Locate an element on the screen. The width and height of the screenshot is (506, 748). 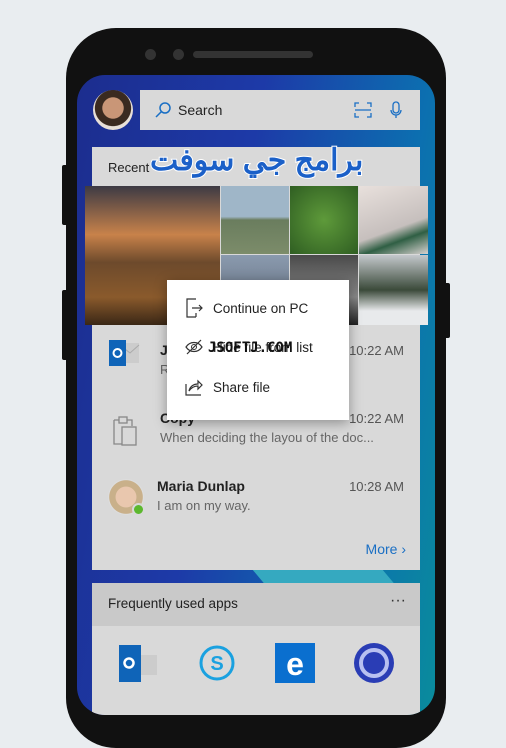
chevron-right-icon: › is located at coordinates (403, 549).